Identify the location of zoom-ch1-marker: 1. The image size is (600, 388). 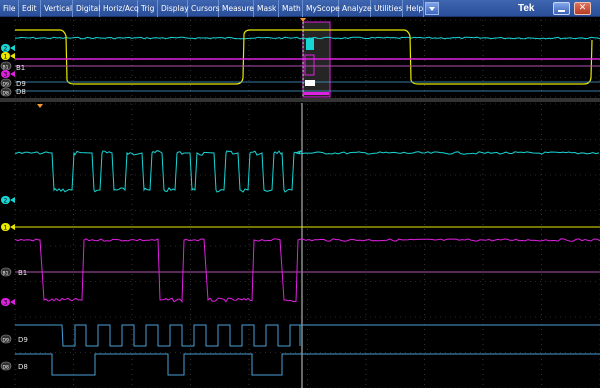
(8, 227).